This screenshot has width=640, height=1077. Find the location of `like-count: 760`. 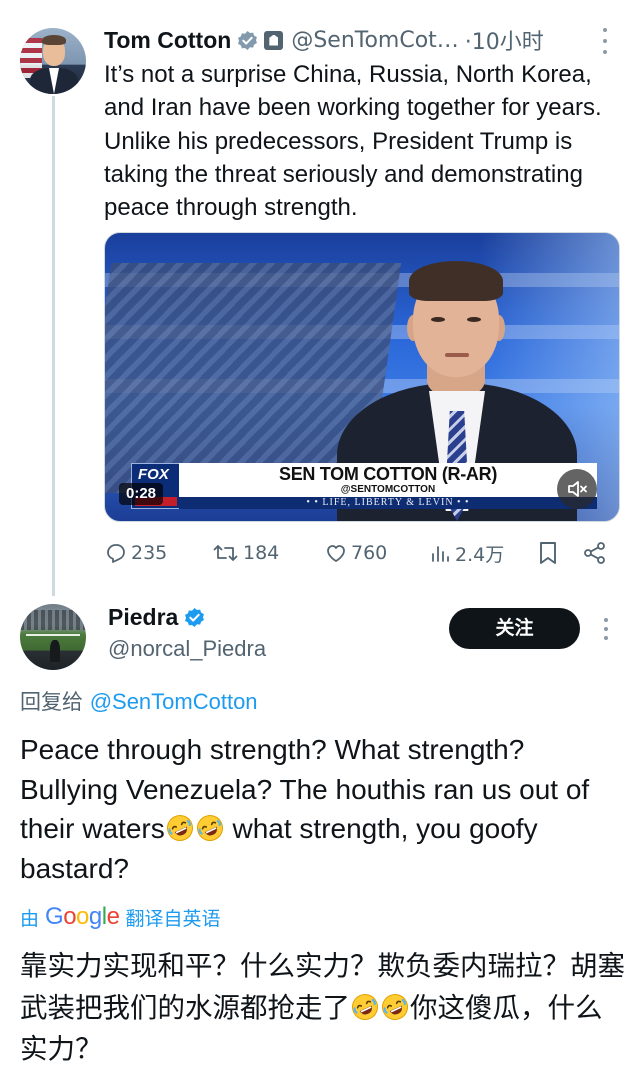

like-count: 760 is located at coordinates (369, 553).